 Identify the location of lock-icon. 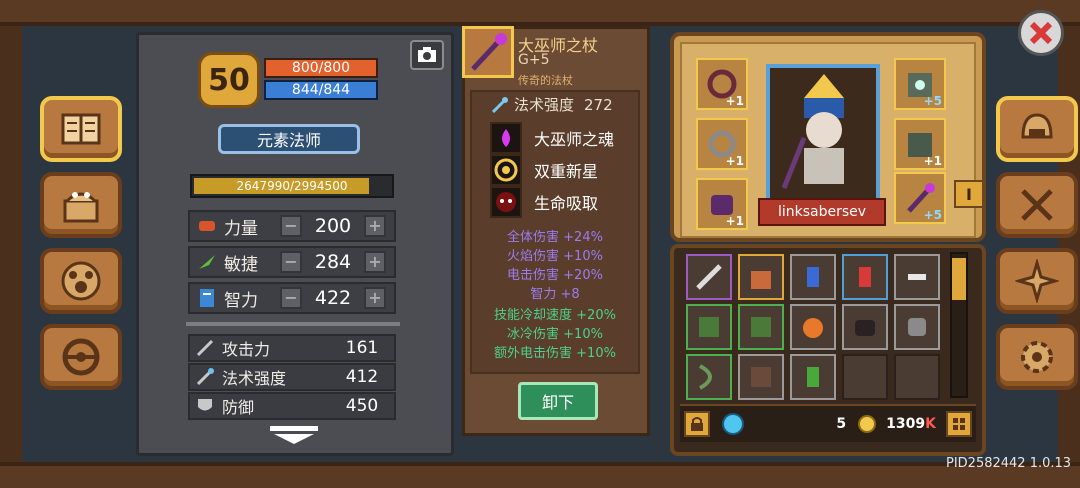
(697, 424).